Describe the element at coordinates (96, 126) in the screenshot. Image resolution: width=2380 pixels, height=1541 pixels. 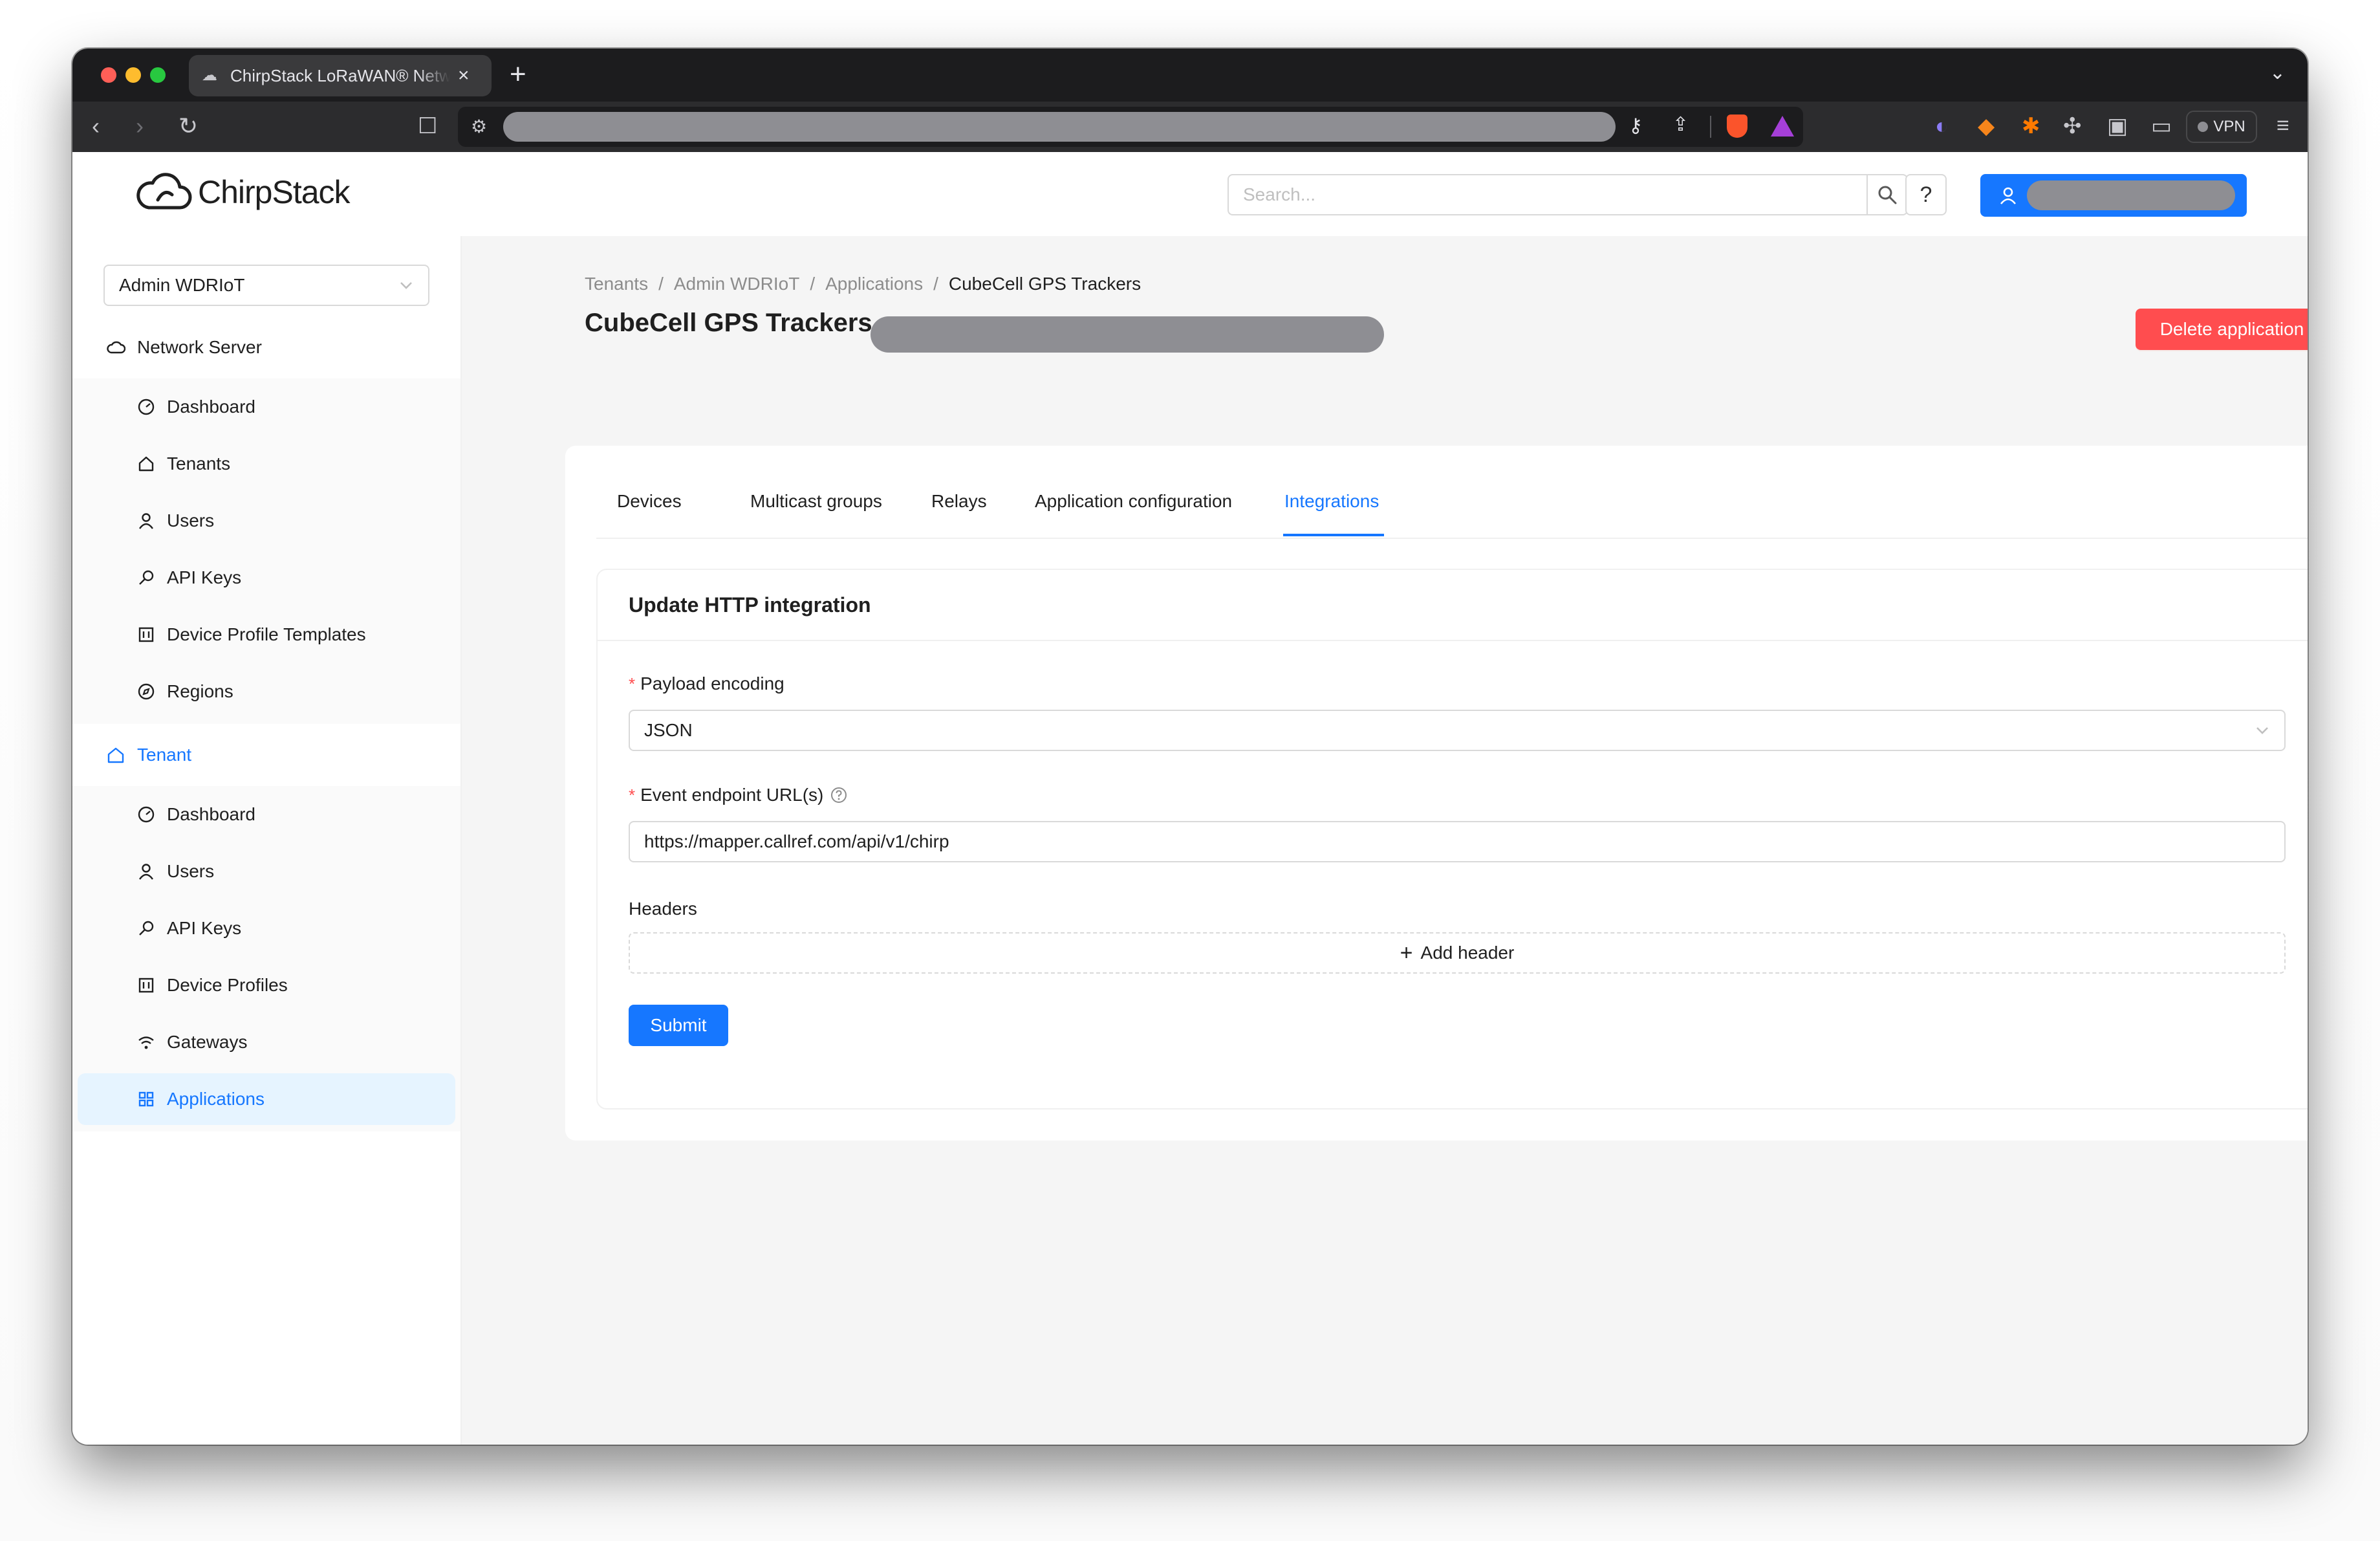
I see `back-icon: ‹` at that location.